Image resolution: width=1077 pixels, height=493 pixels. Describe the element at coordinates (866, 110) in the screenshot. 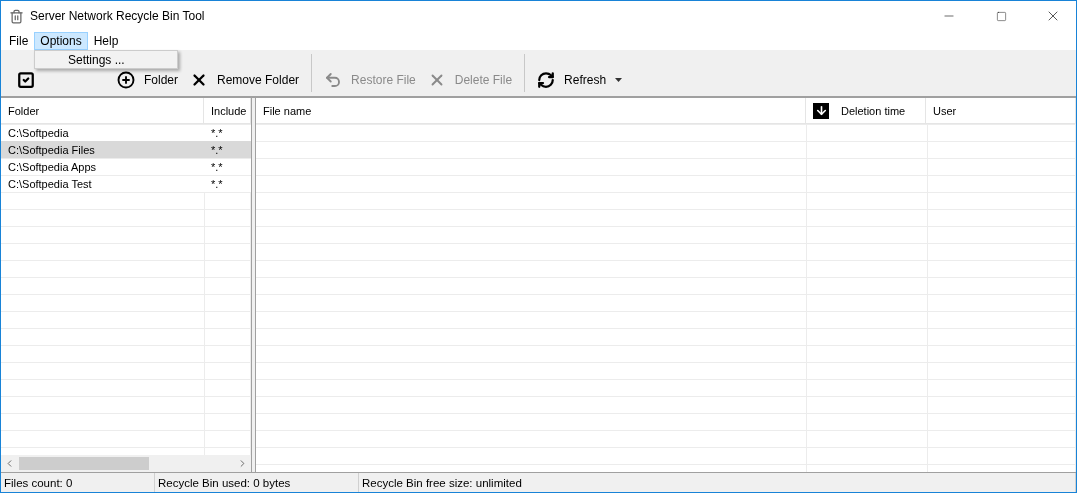

I see `column-header: Deletion time` at that location.